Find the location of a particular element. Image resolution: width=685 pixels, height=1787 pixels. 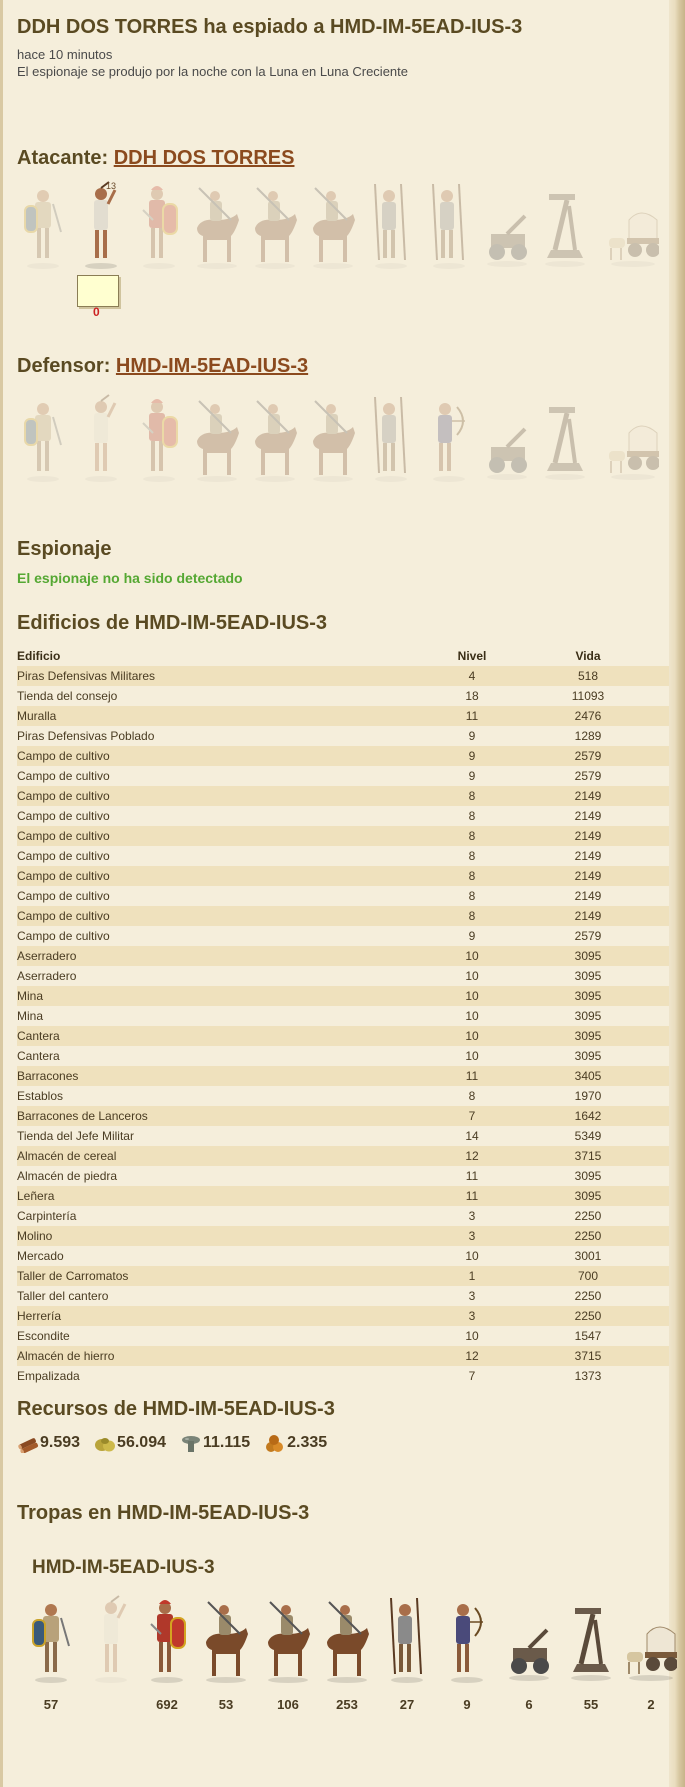

building-level-cell: 12 is located at coordinates (472, 1156).